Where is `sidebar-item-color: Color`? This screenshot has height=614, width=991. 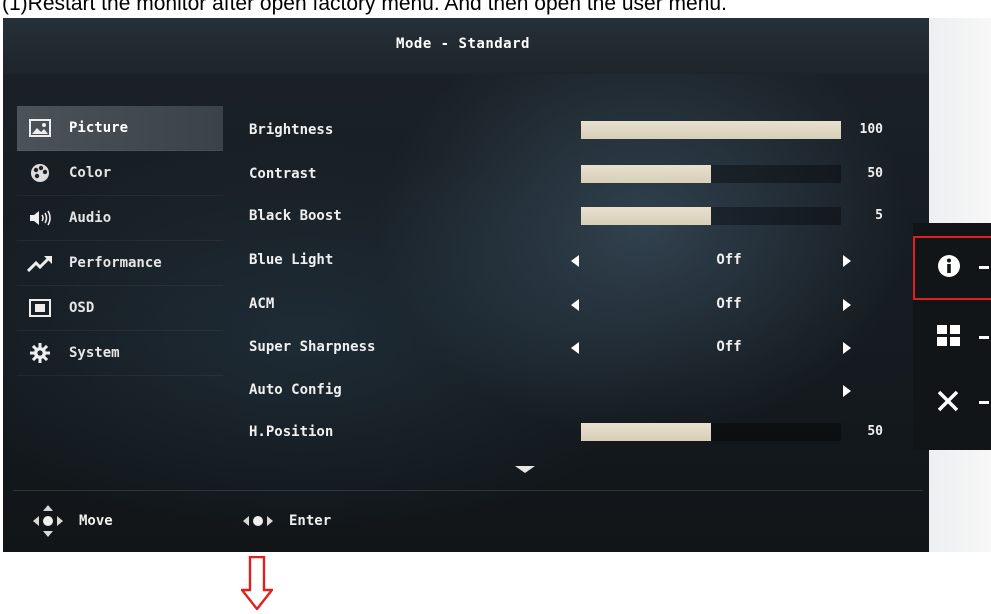
sidebar-item-color: Color is located at coordinates (120, 173).